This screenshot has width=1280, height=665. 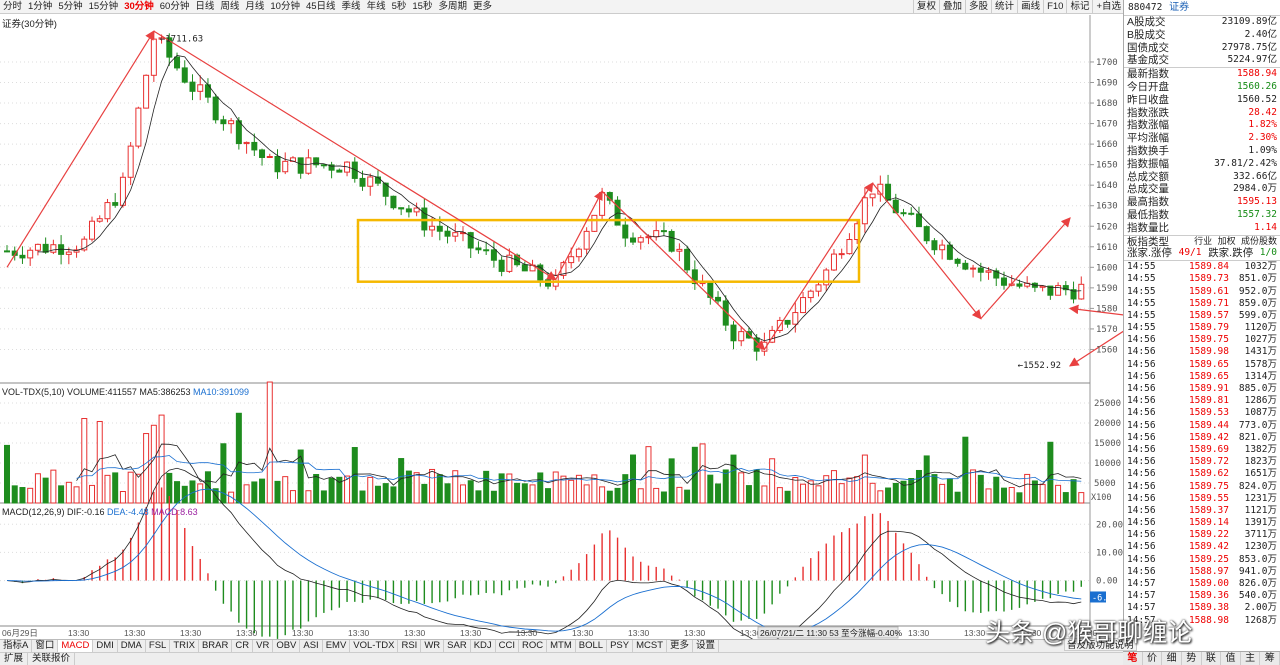 What do you see at coordinates (105, 646) in the screenshot?
I see `indicator-tab: DMI` at bounding box center [105, 646].